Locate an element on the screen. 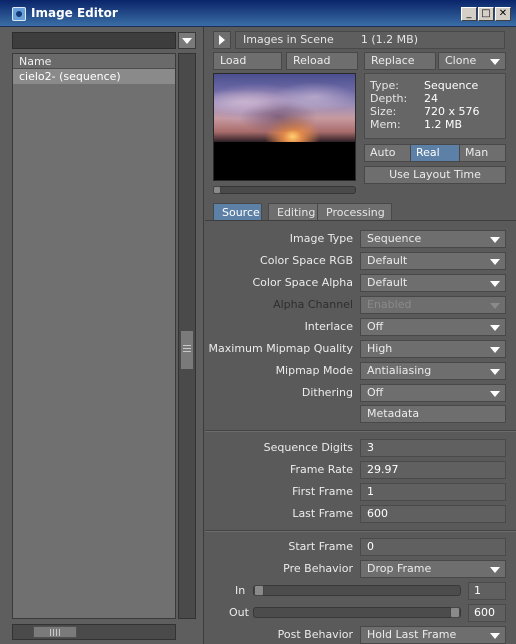 The height and width of the screenshot is (644, 516). first-frame-field: 1 is located at coordinates (433, 492).